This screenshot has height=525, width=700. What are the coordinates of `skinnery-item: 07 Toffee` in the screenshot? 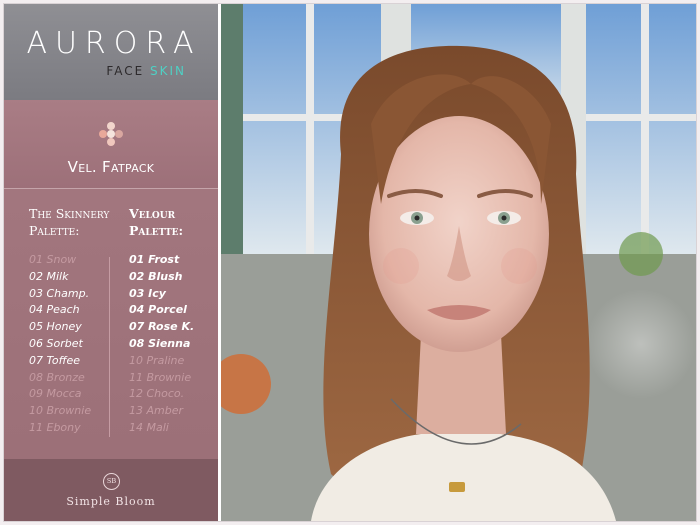 It's located at (55, 360).